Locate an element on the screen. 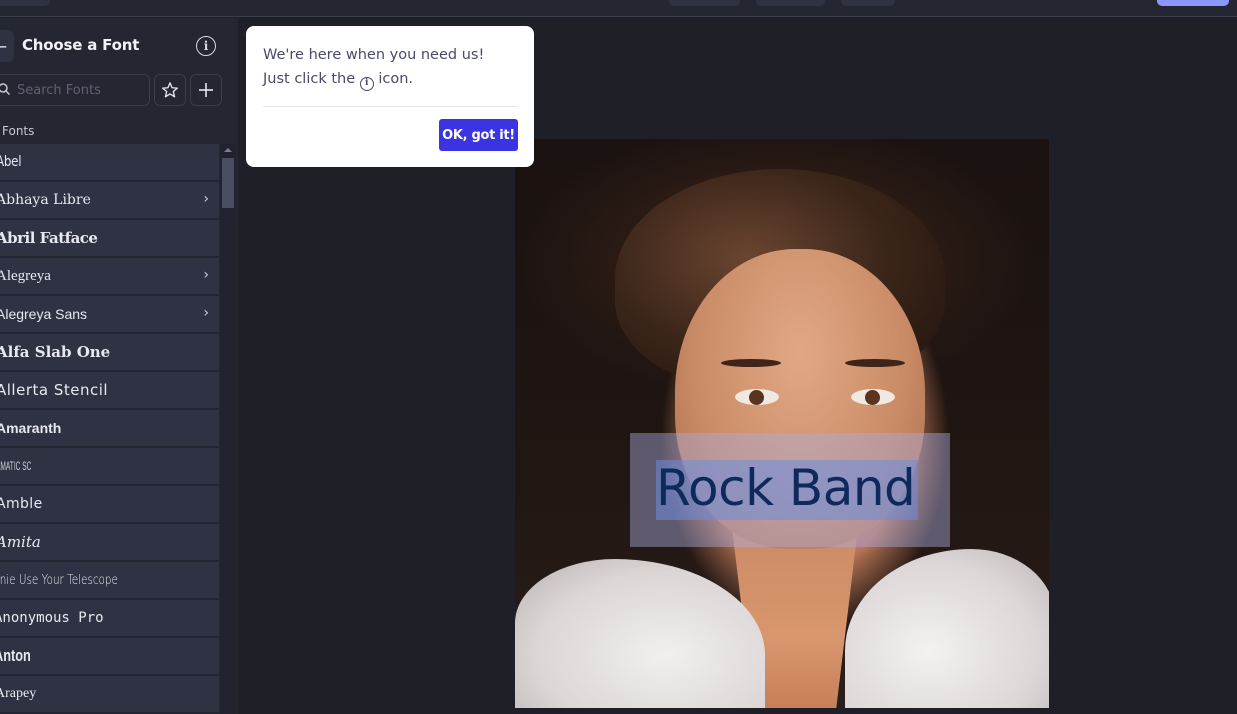 Image resolution: width=1237 pixels, height=714 pixels. font-name: Amita is located at coordinates (20, 542).